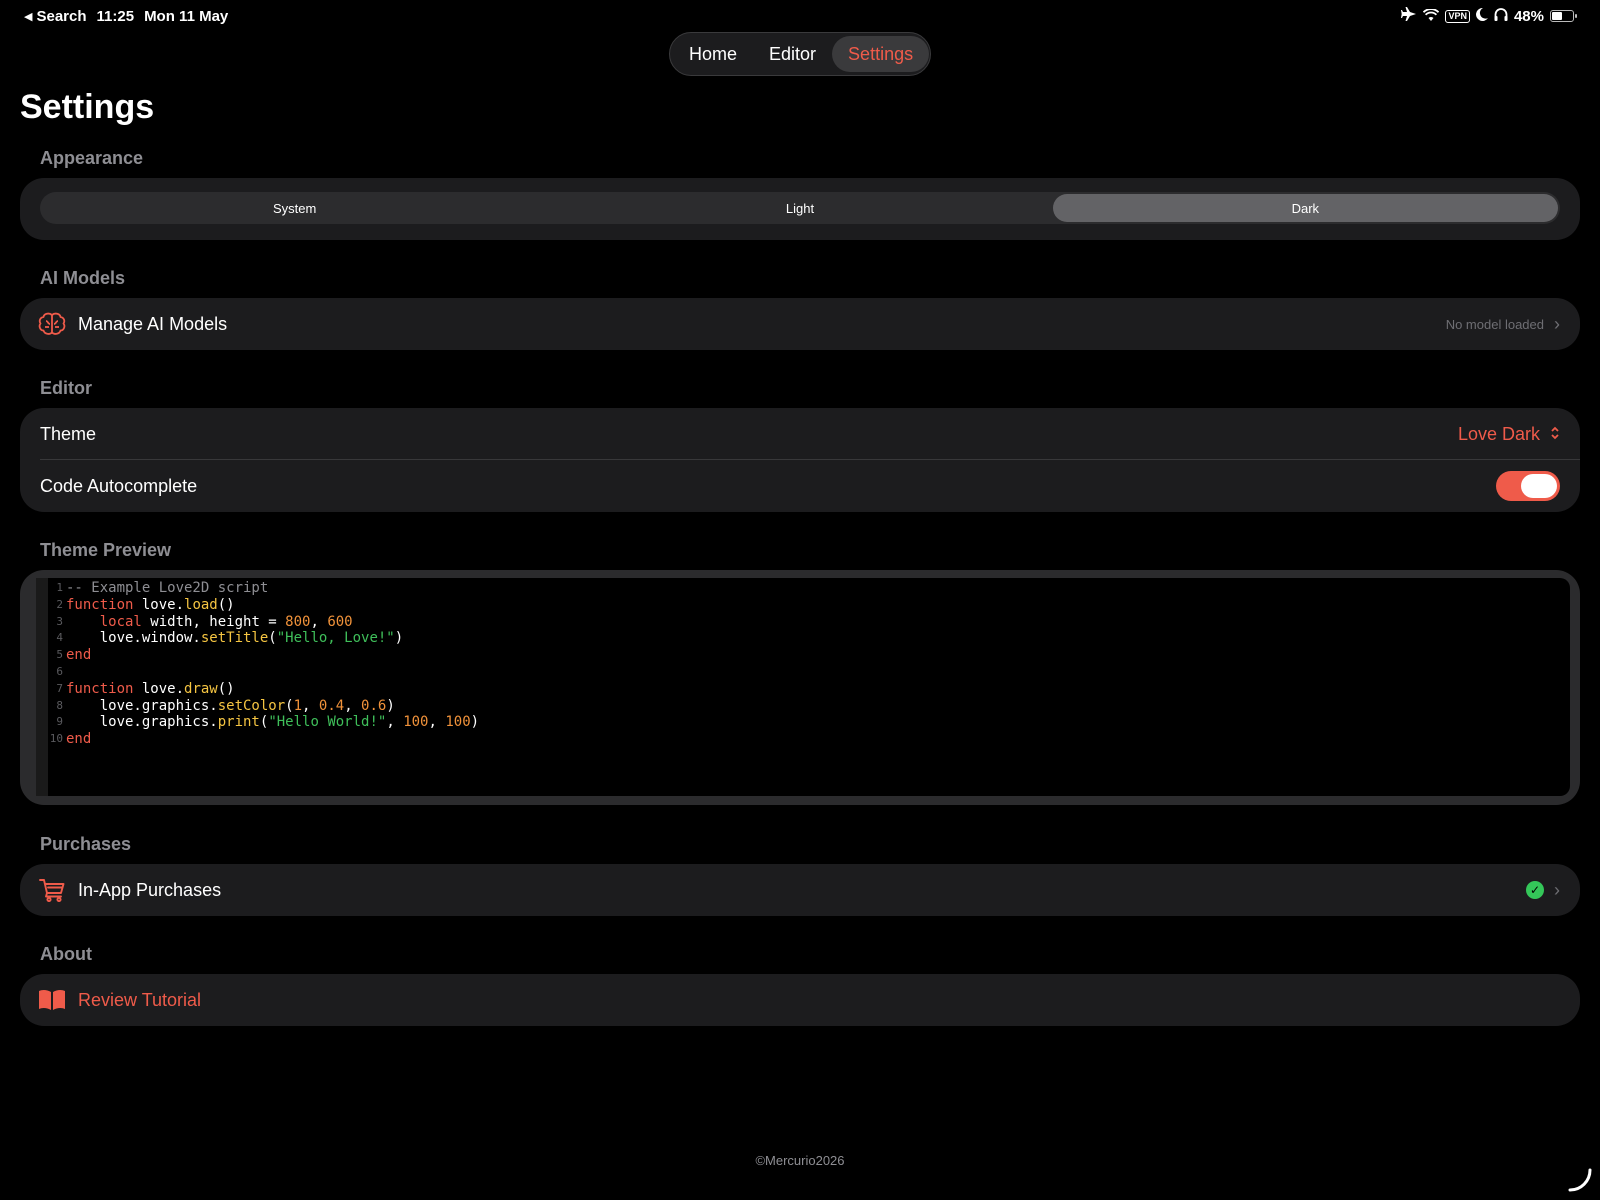  I want to click on code-line: 3 local width, height = 800, 600, so click(258, 622).